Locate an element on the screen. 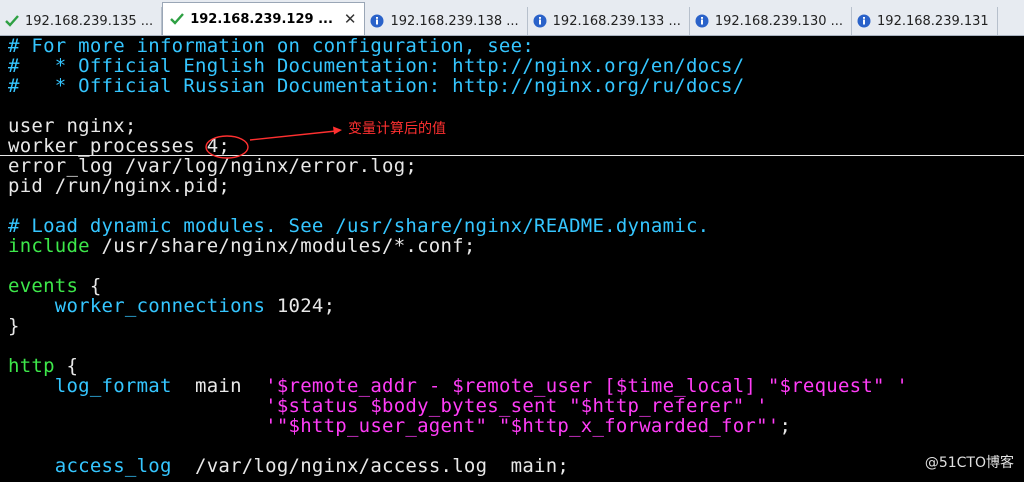 Image resolution: width=1024 pixels, height=482 pixels. tab-192-168-239-131: 192.168.239.131 is located at coordinates (925, 21).